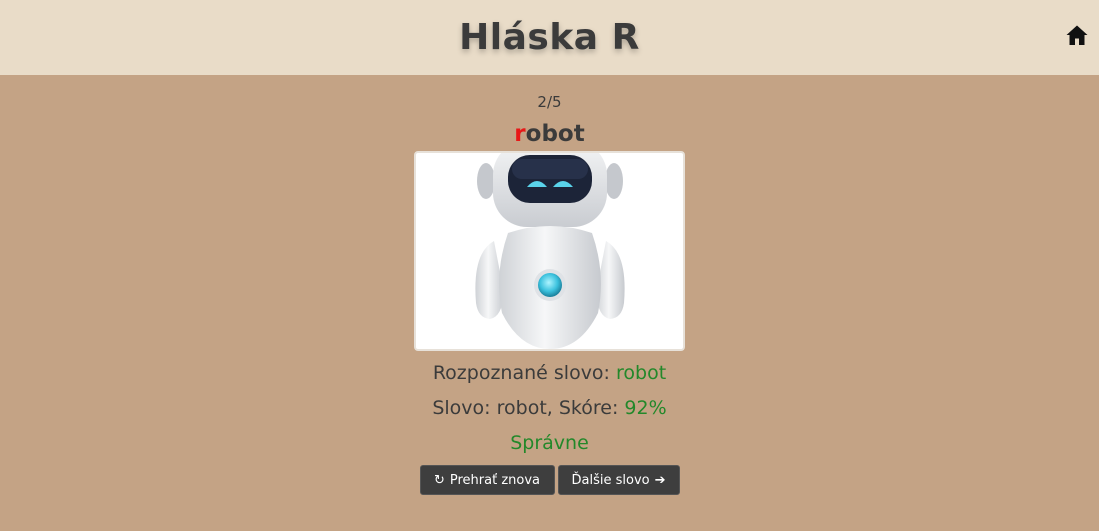  I want to click on robot-illustration, so click(549, 251).